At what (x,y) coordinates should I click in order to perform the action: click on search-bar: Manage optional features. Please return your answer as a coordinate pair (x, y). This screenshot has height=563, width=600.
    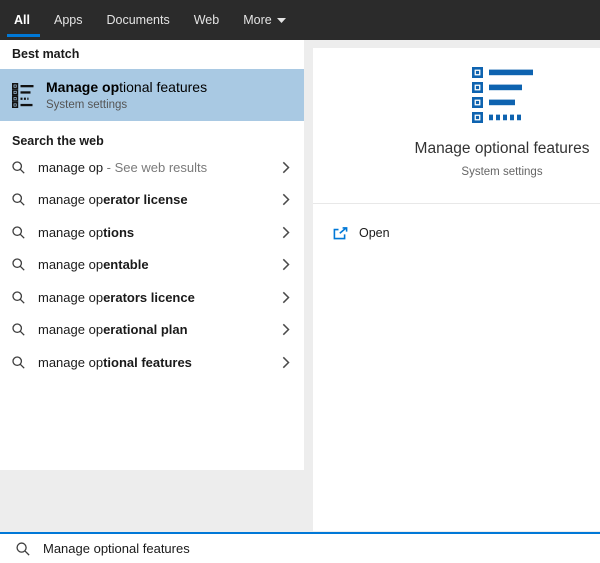
    Looking at the image, I should click on (300, 547).